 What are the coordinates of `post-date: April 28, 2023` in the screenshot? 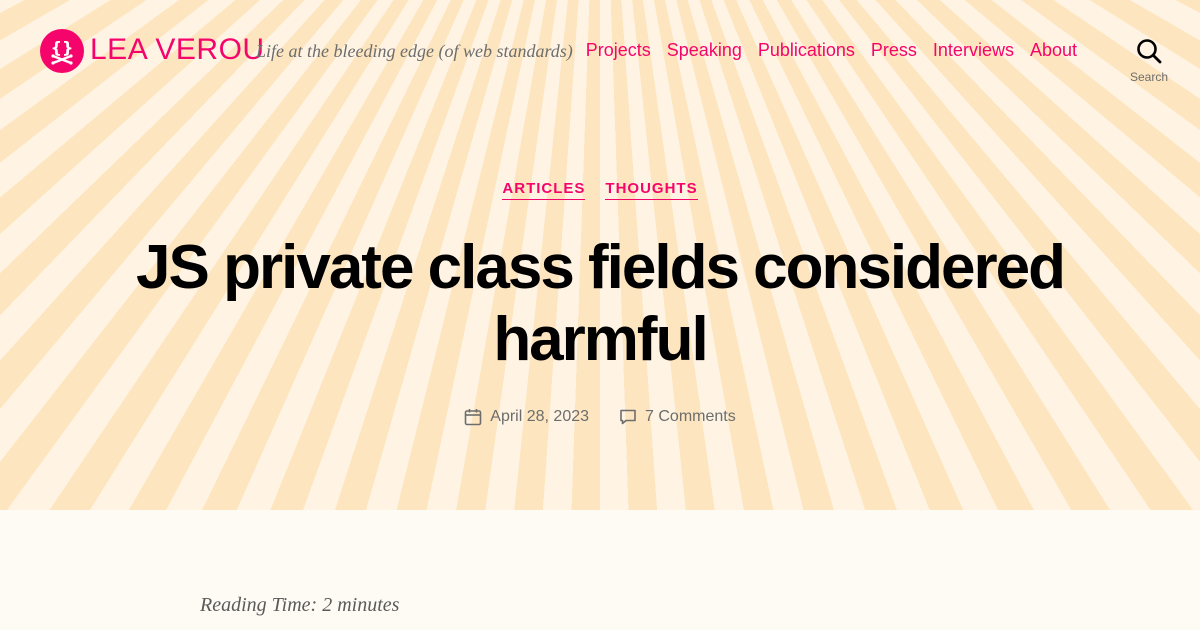 It's located at (526, 417).